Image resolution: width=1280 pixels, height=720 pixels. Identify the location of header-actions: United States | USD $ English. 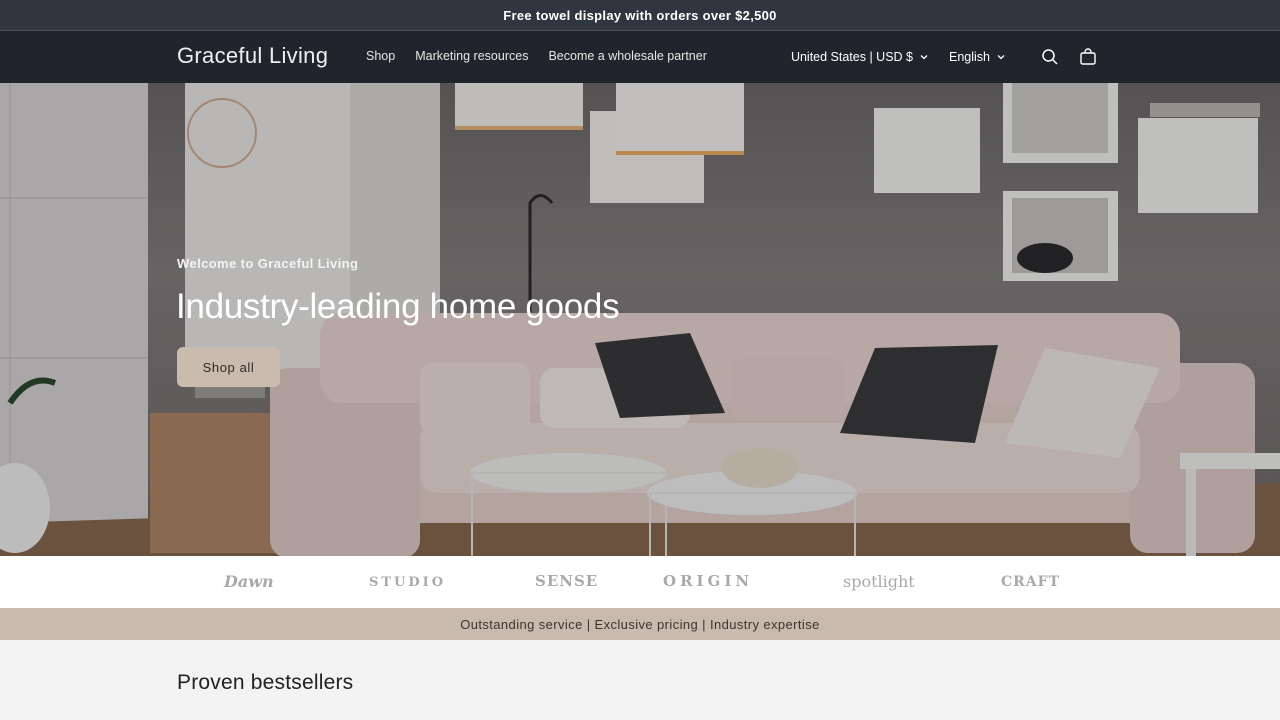
(945, 57).